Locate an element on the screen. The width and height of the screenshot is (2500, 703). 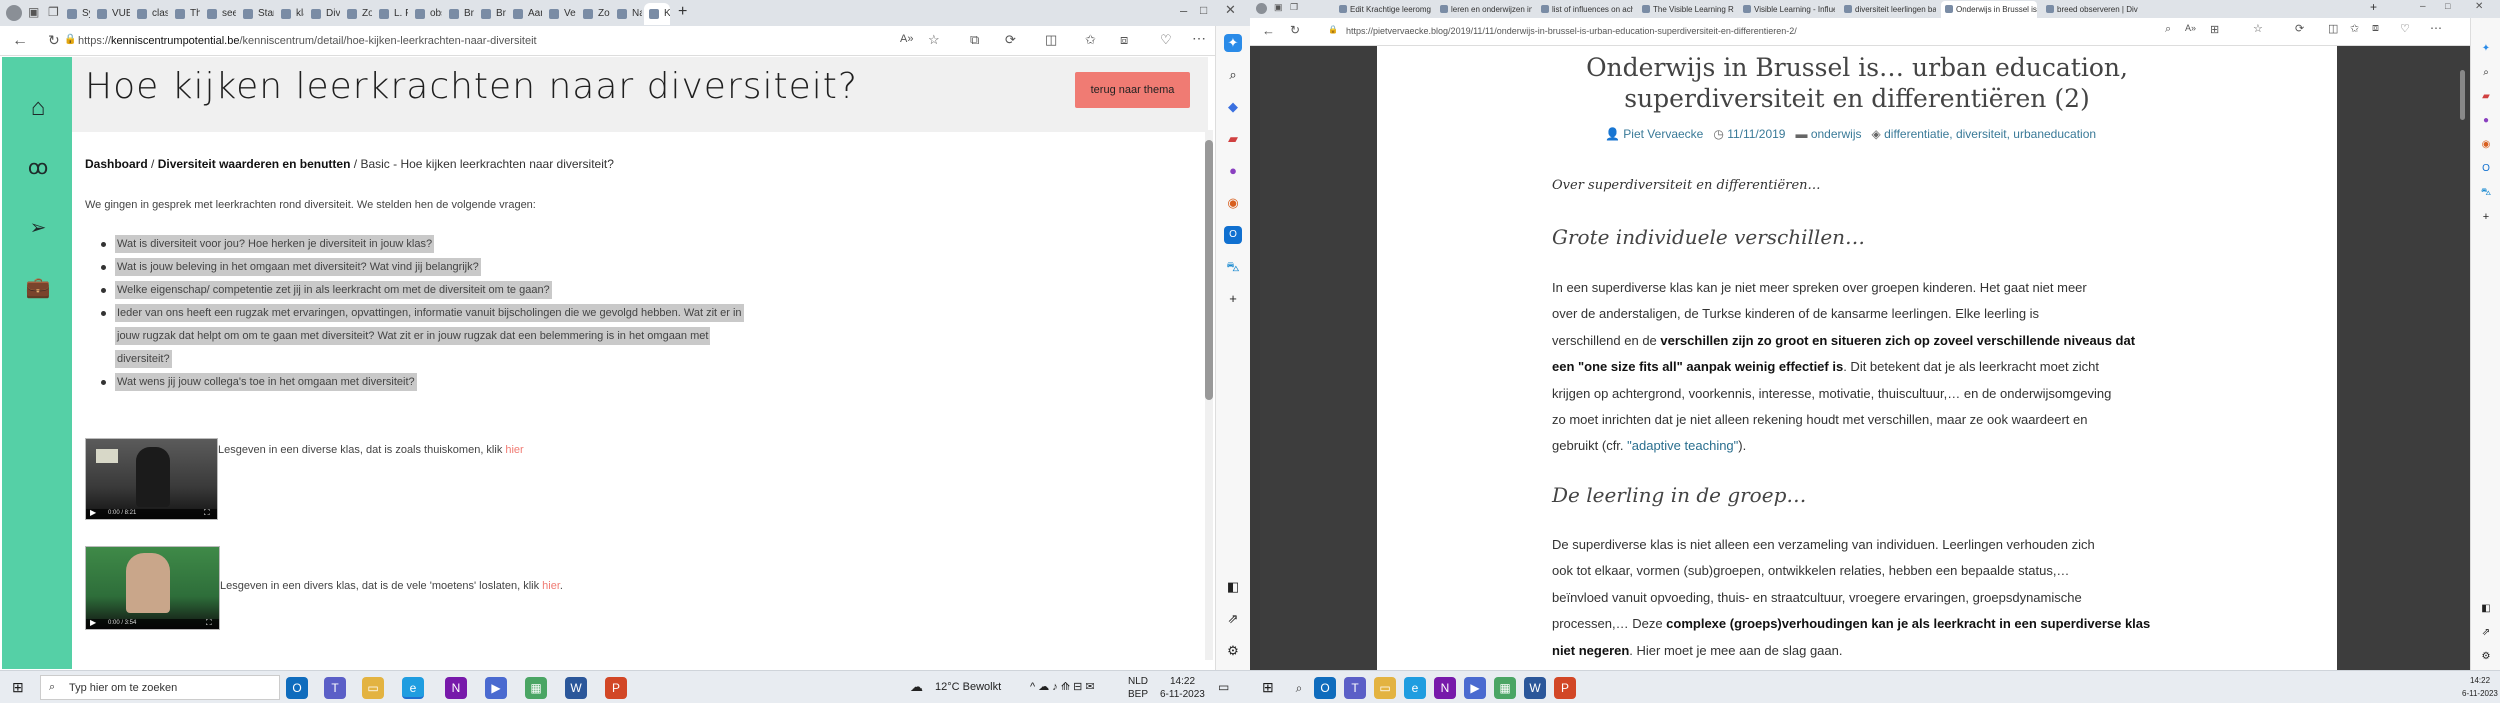
video-player-2: ▶ 0:00 / 3:54 ⛶ is located at coordinates (152, 588).